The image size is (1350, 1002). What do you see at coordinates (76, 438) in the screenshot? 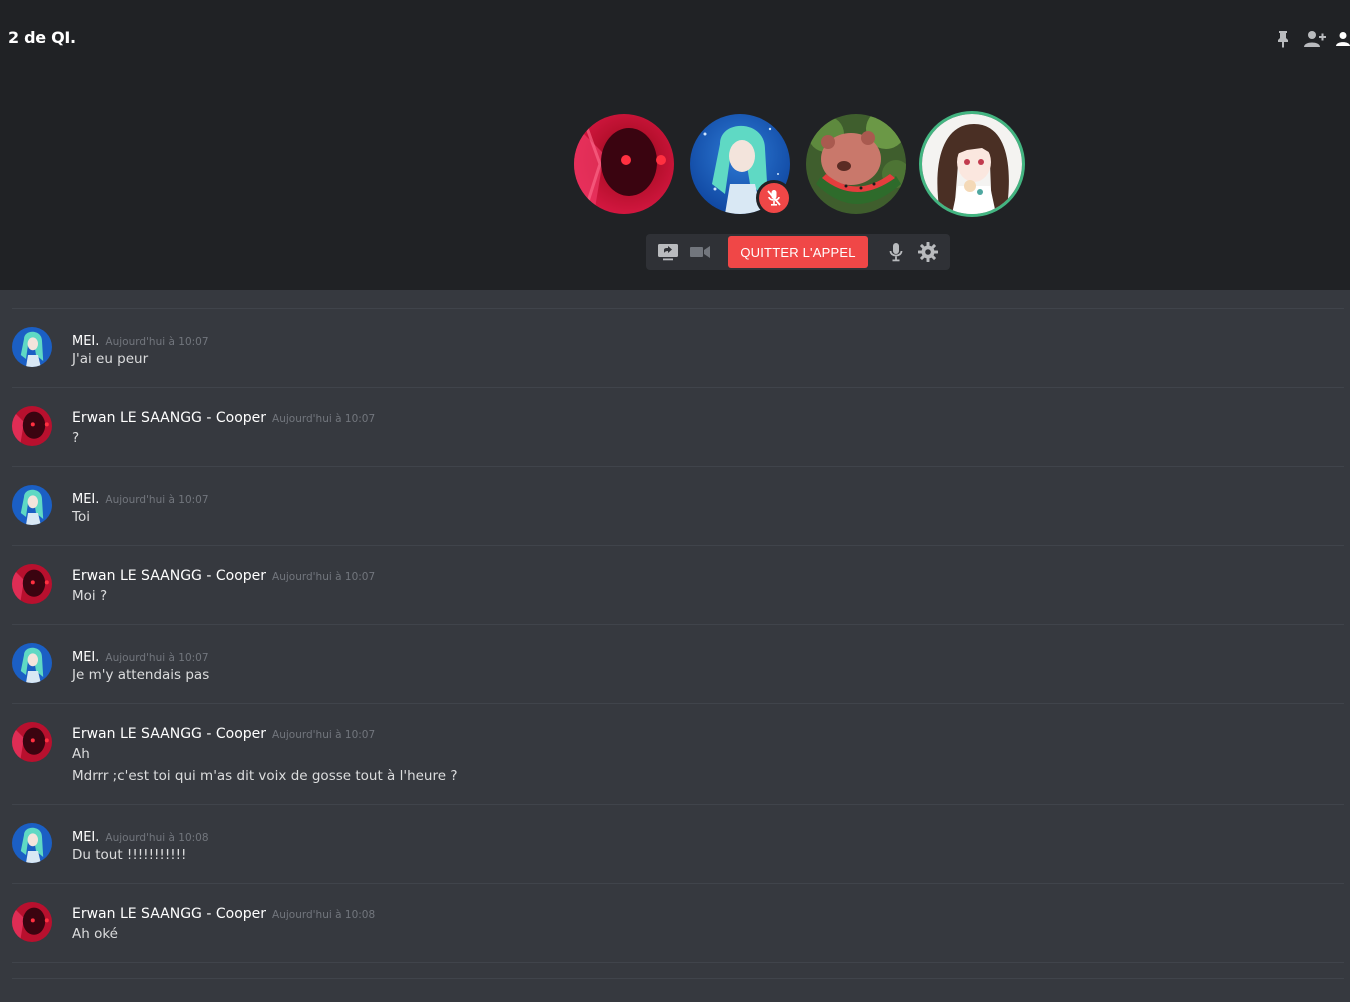
I see `message-text: ?` at bounding box center [76, 438].